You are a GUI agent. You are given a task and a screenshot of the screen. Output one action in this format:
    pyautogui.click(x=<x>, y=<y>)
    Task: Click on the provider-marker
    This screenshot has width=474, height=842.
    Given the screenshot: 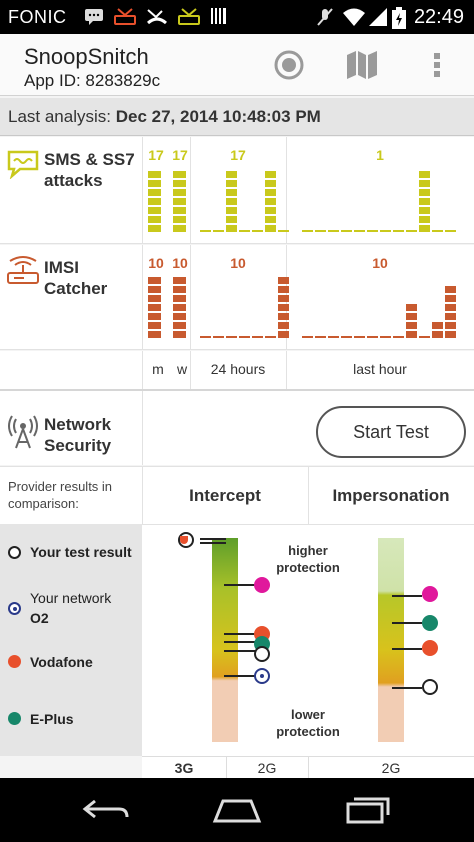 What is the action you would take?
    pyautogui.click(x=262, y=585)
    